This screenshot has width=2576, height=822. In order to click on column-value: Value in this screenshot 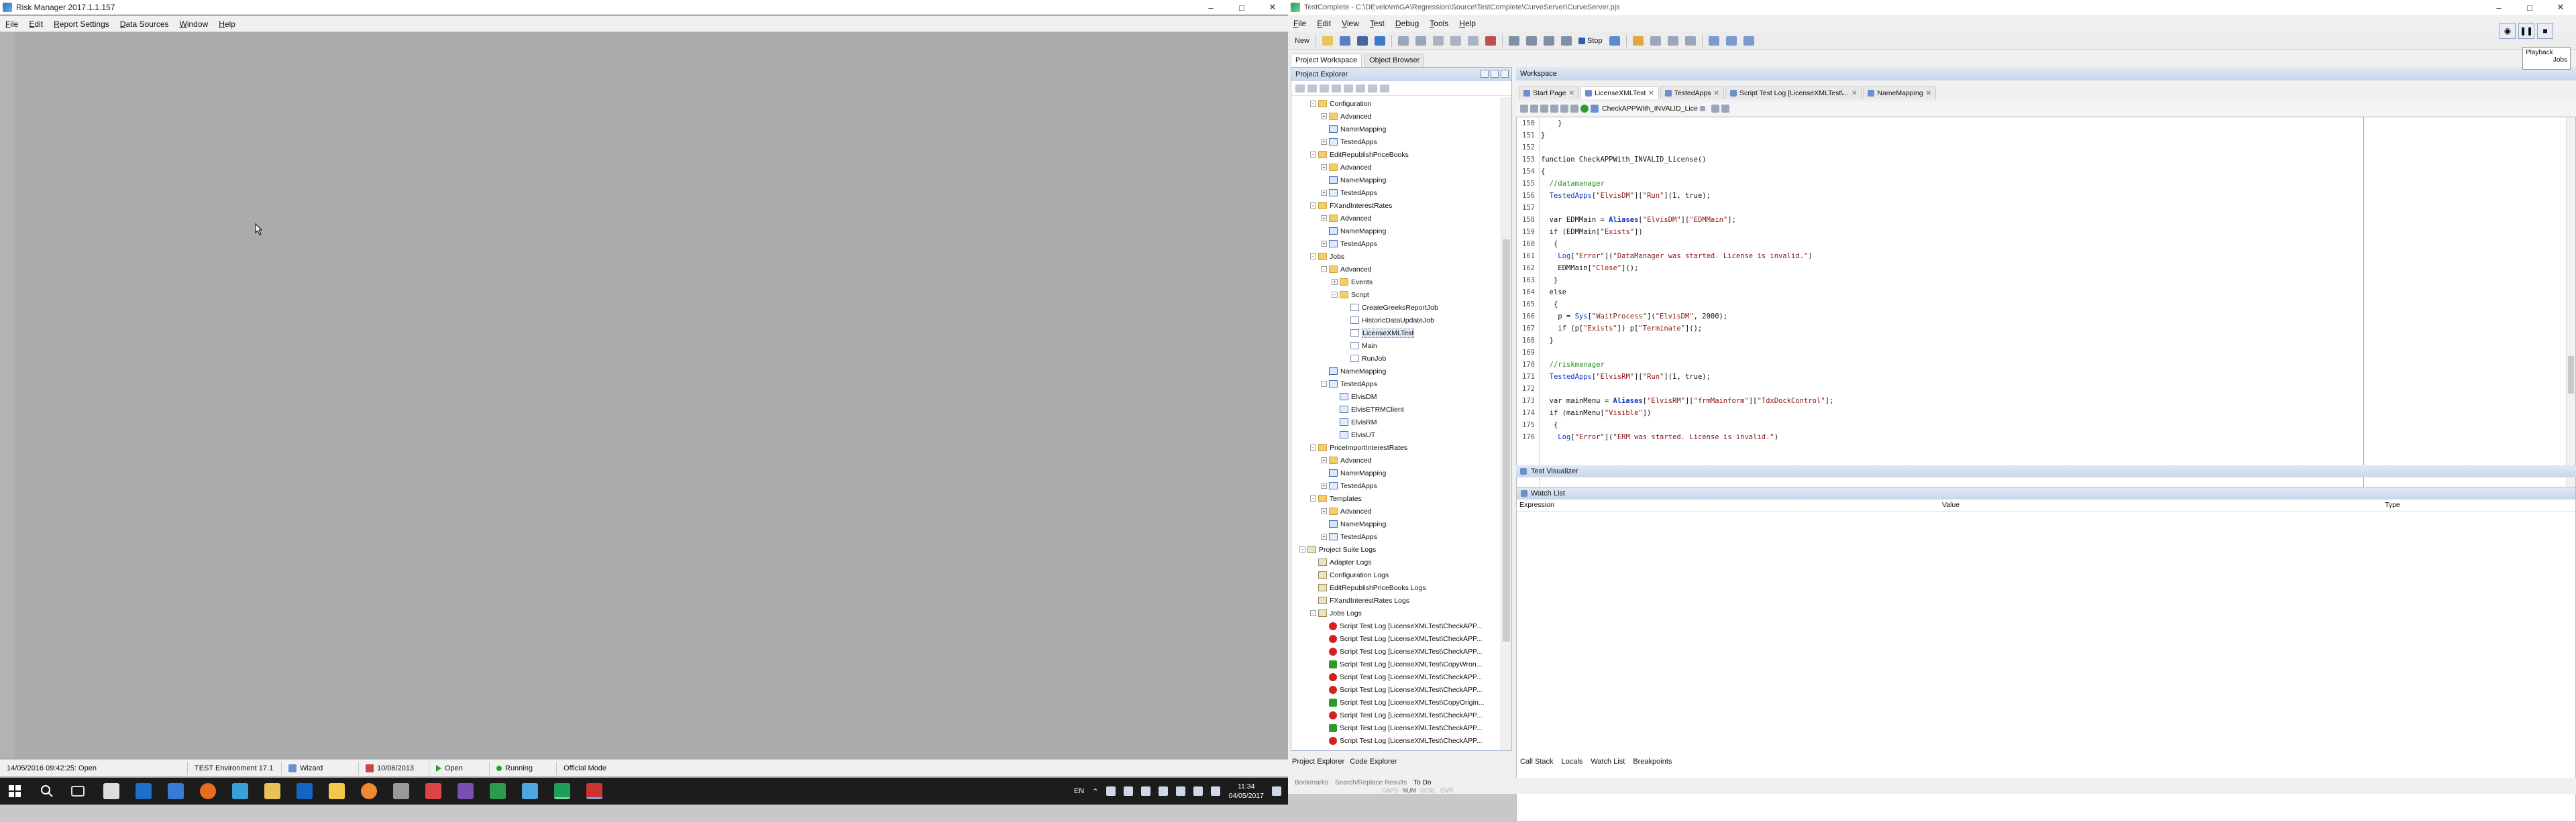, I will do `click(2160, 505)`.